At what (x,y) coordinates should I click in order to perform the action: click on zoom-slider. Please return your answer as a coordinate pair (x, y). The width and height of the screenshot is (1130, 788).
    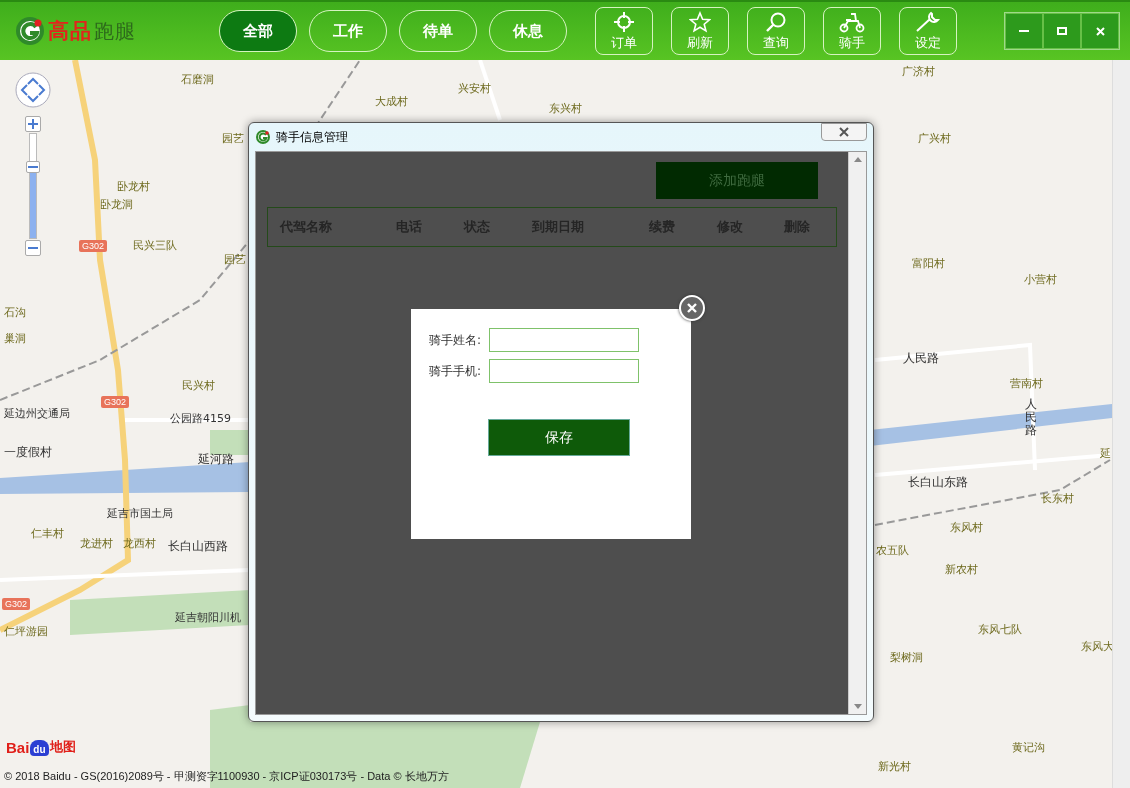
    Looking at the image, I should click on (33, 186).